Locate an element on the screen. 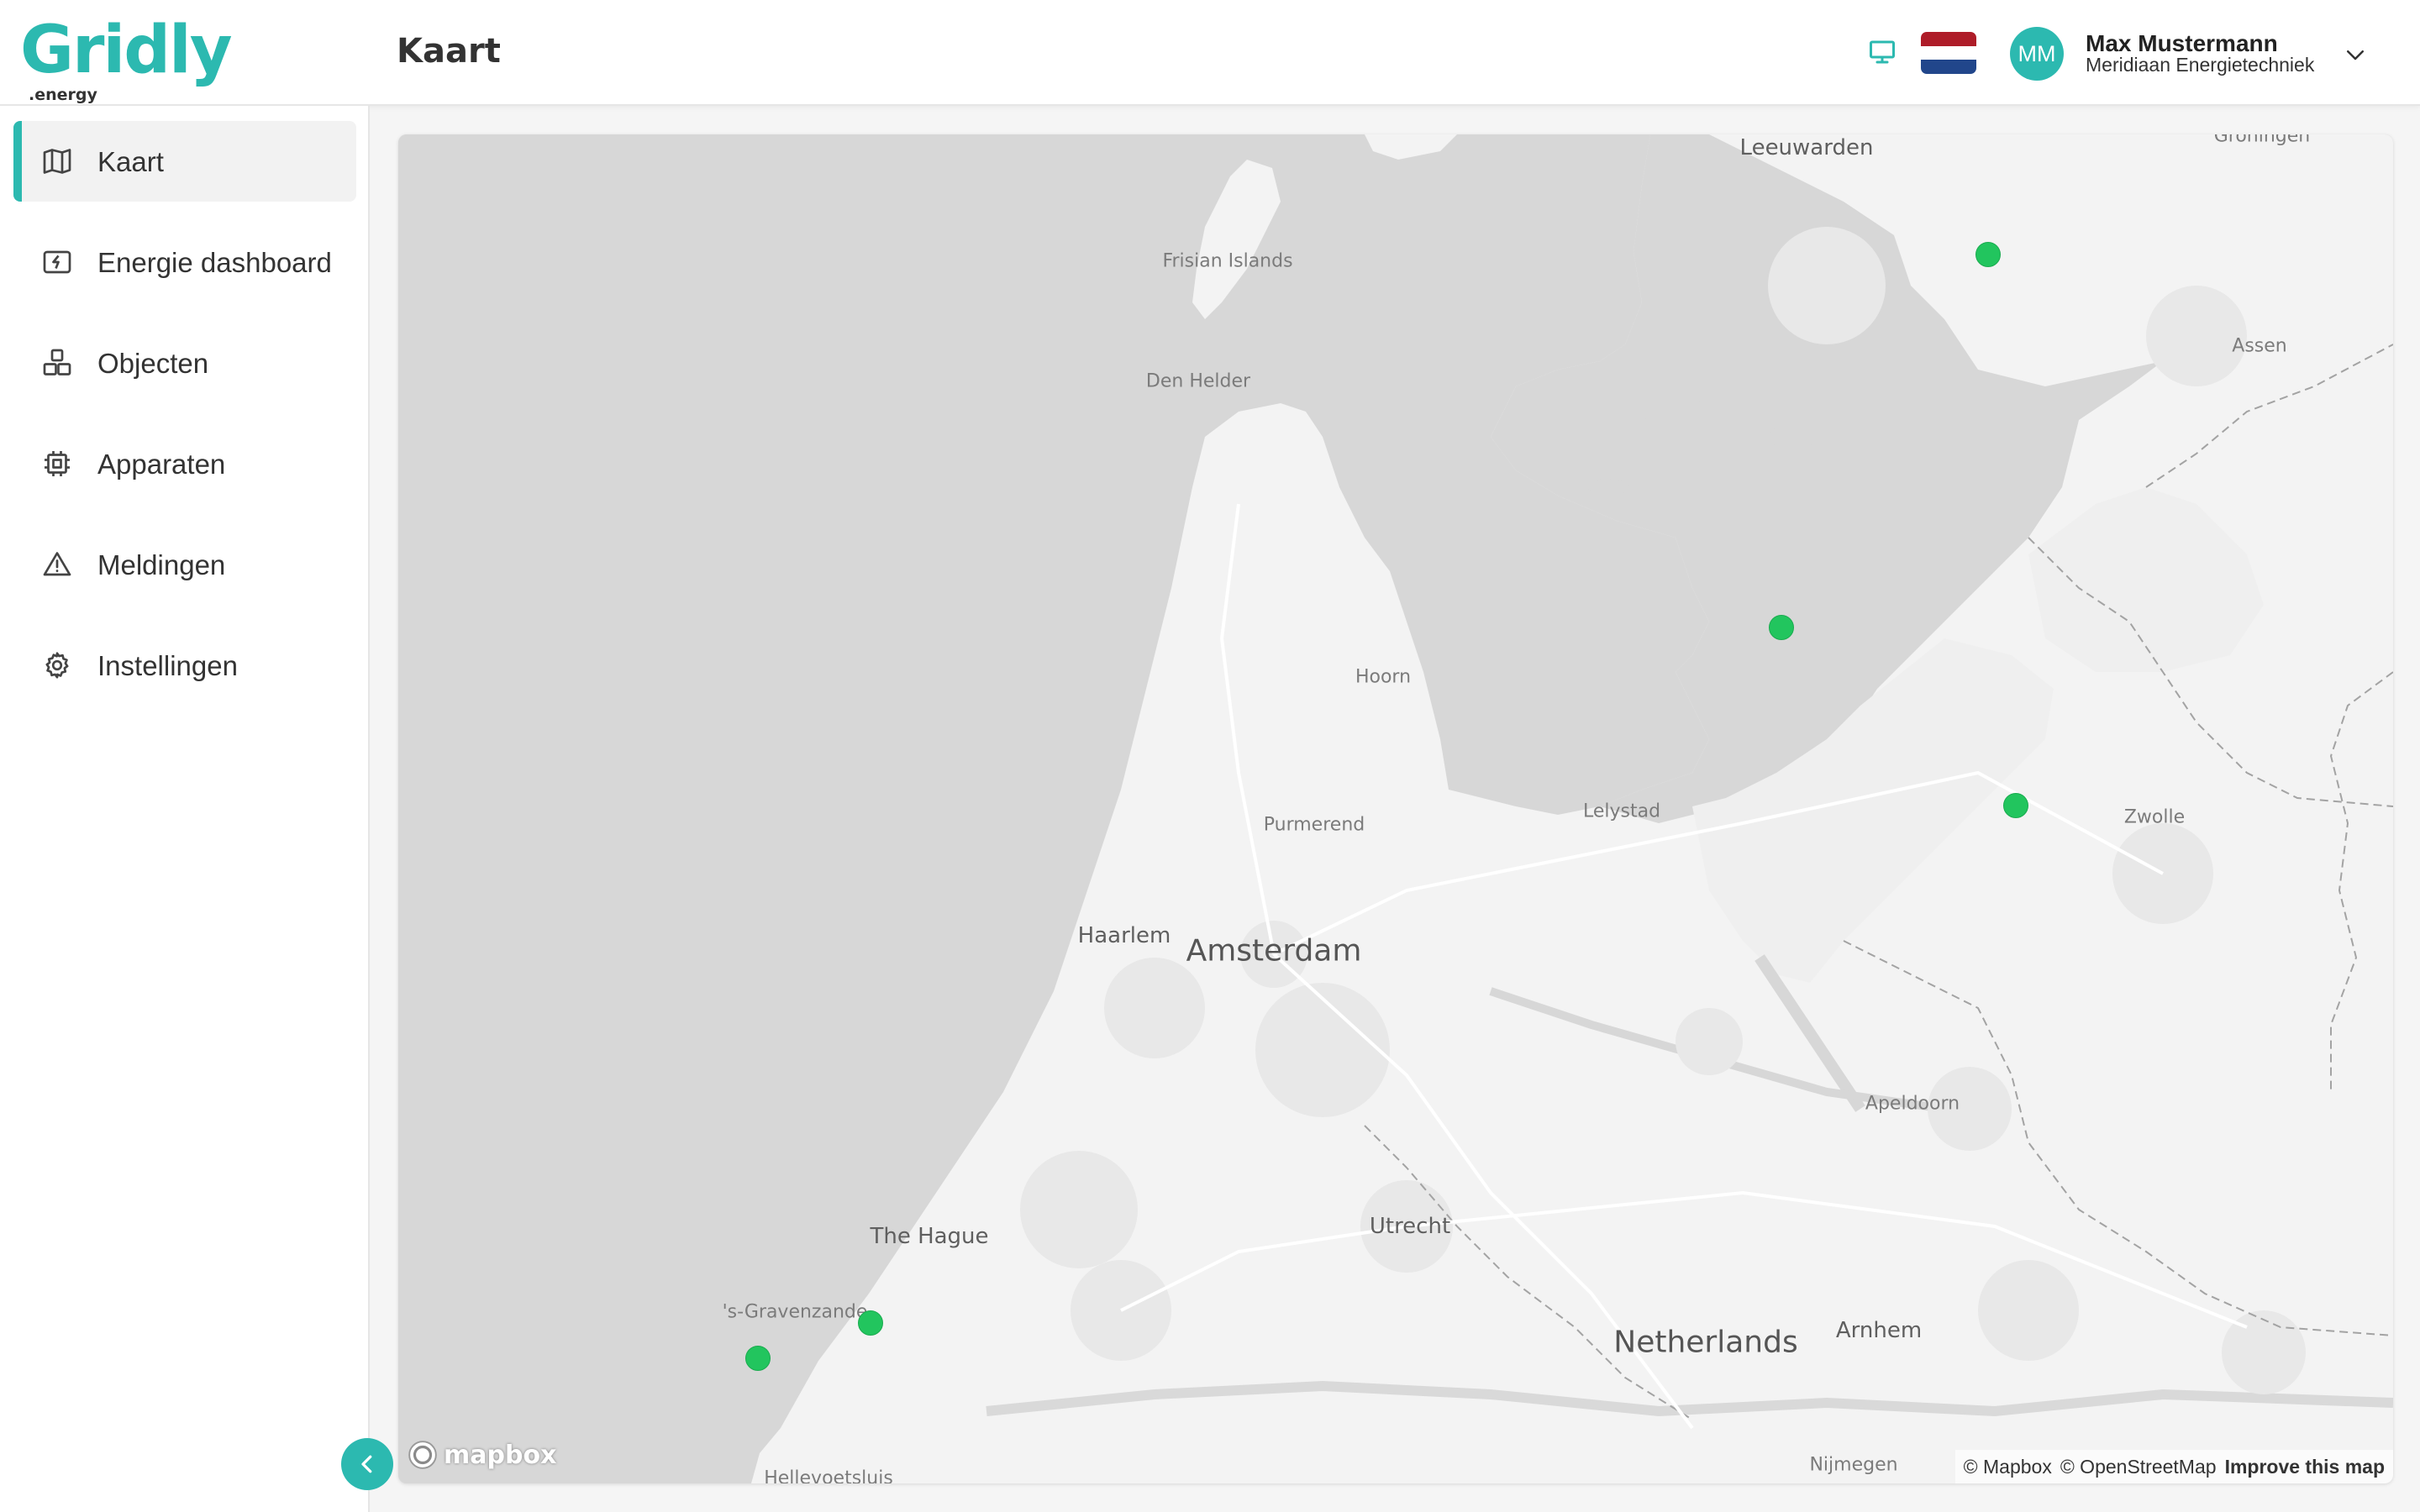 This screenshot has height=1512, width=2420. monitor-icon is located at coordinates (1882, 52).